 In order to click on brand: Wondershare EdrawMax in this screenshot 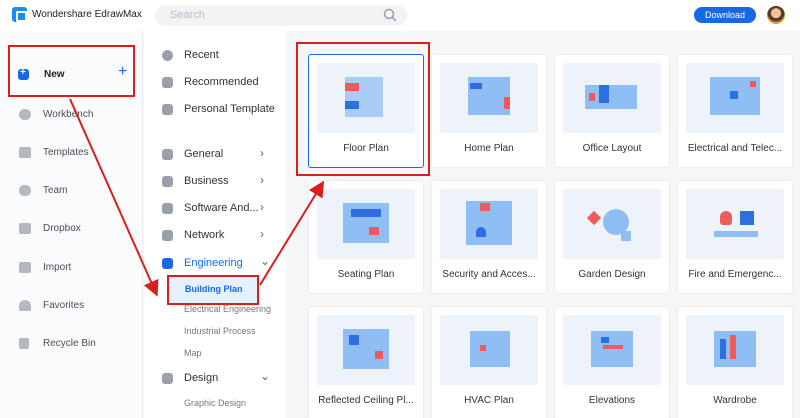, I will do `click(77, 14)`.